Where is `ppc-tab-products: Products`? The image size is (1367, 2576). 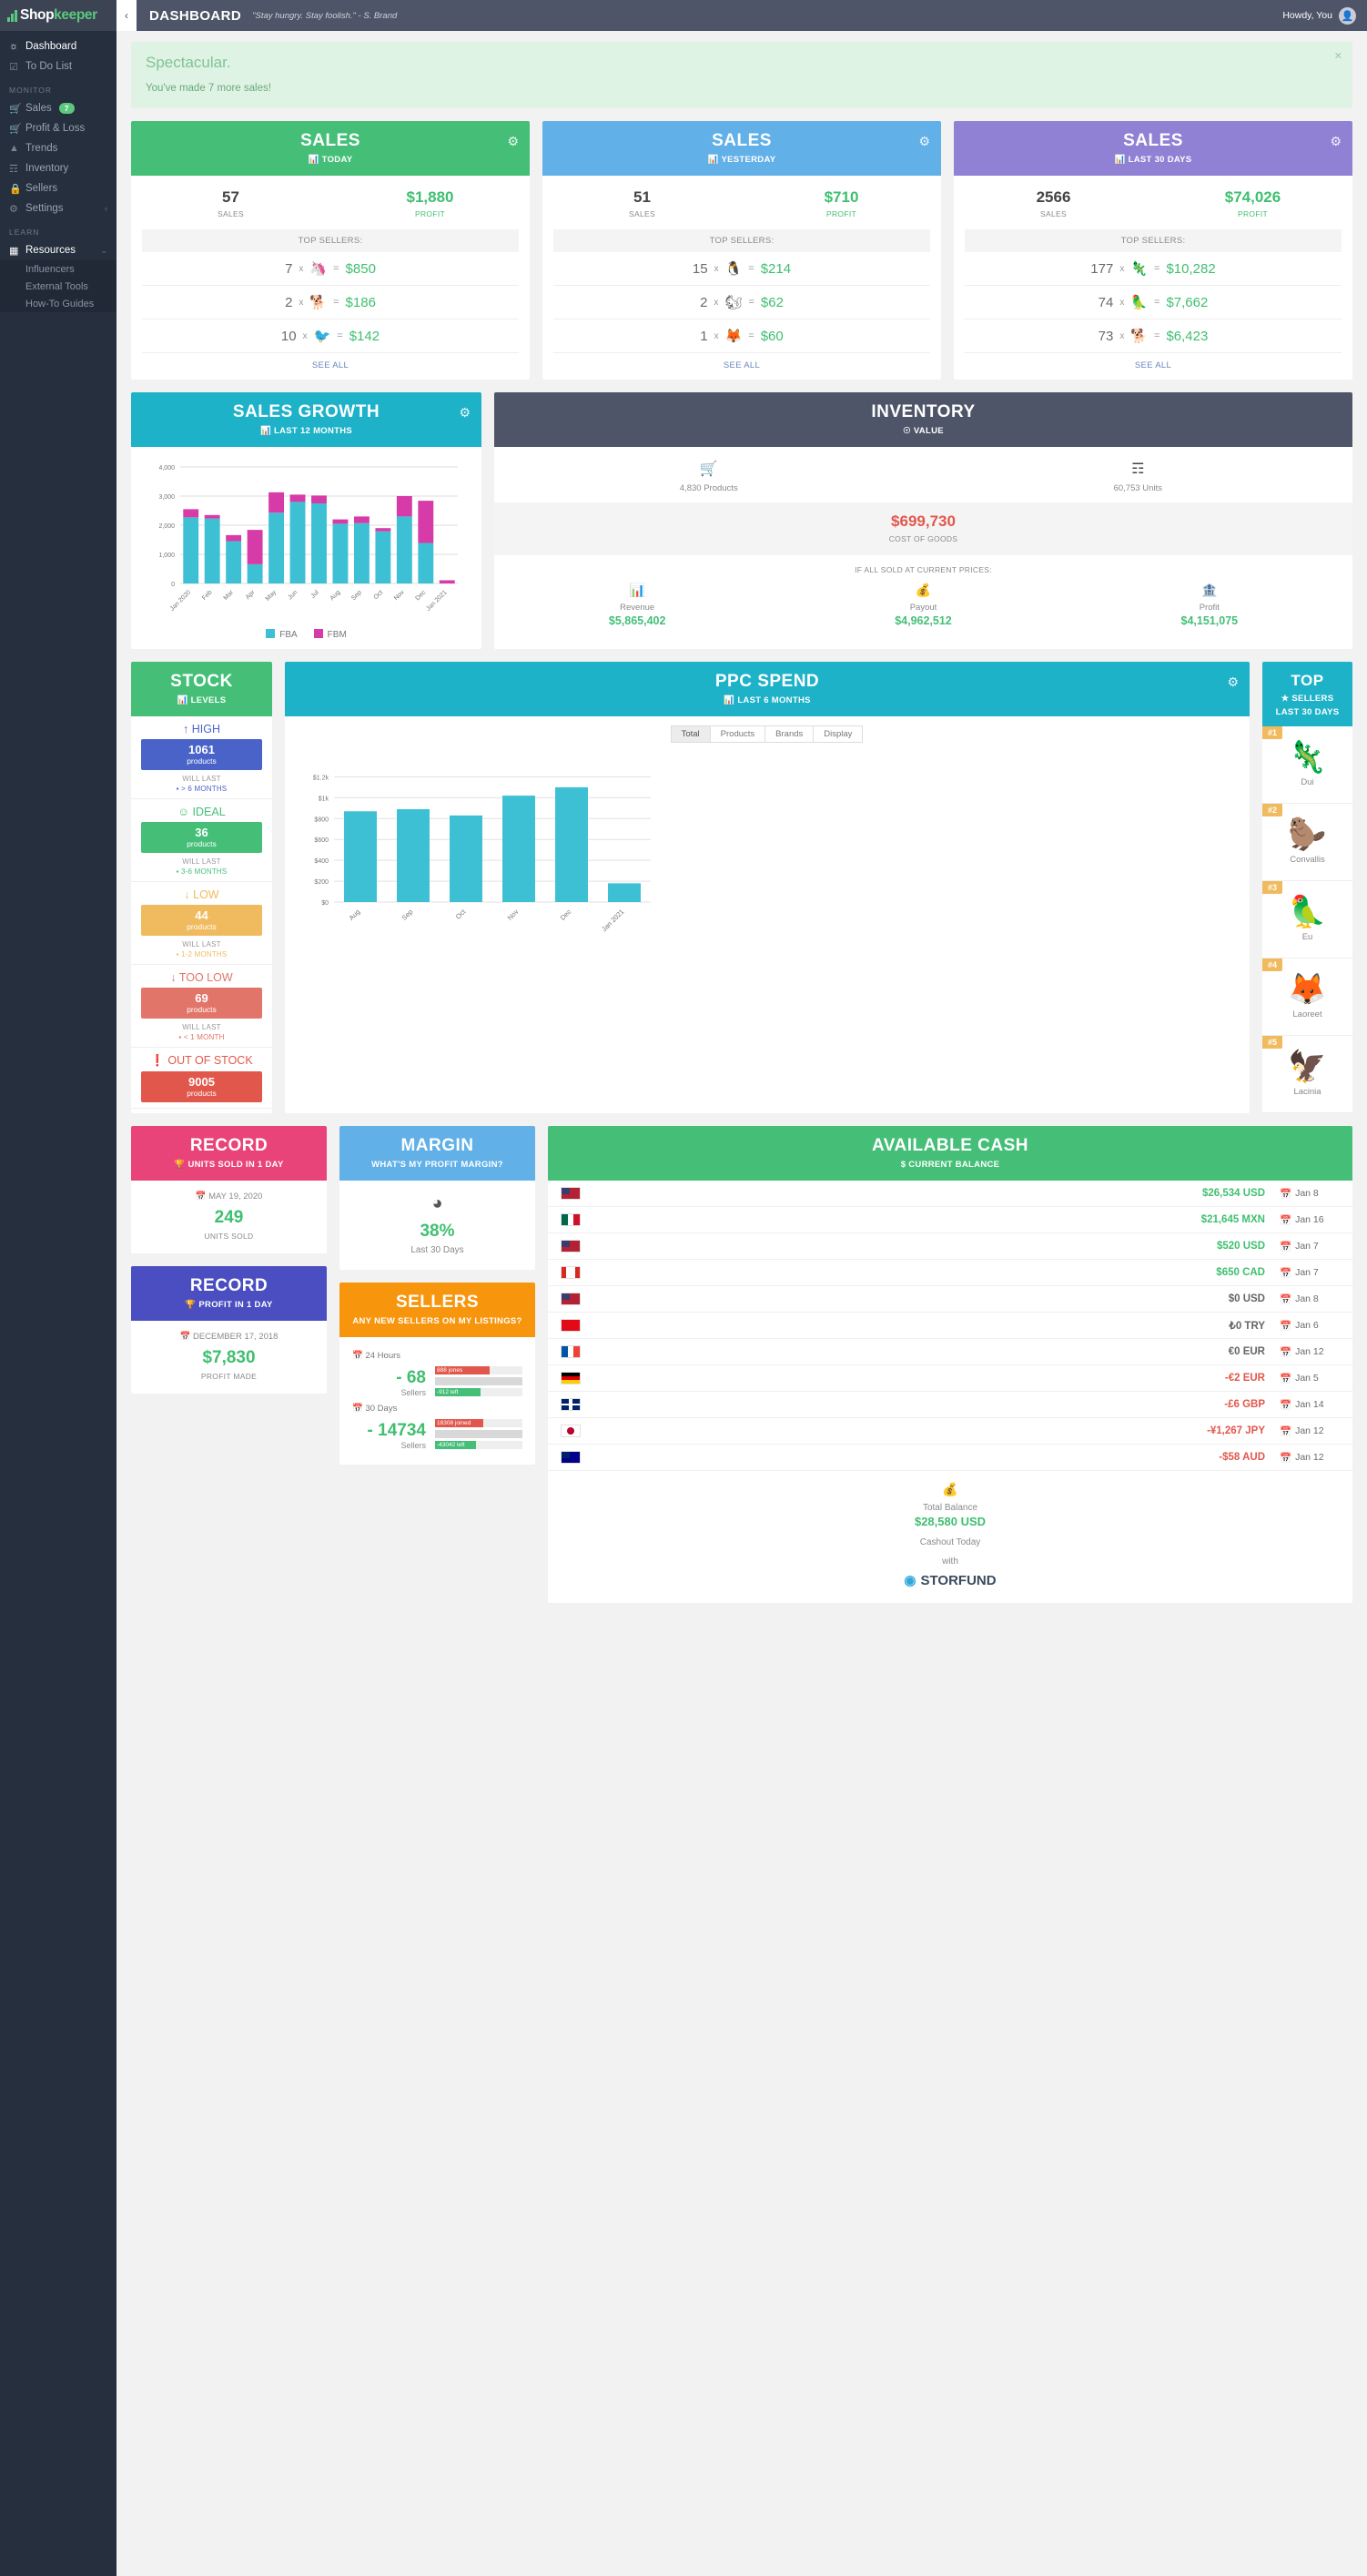 ppc-tab-products: Products is located at coordinates (737, 734).